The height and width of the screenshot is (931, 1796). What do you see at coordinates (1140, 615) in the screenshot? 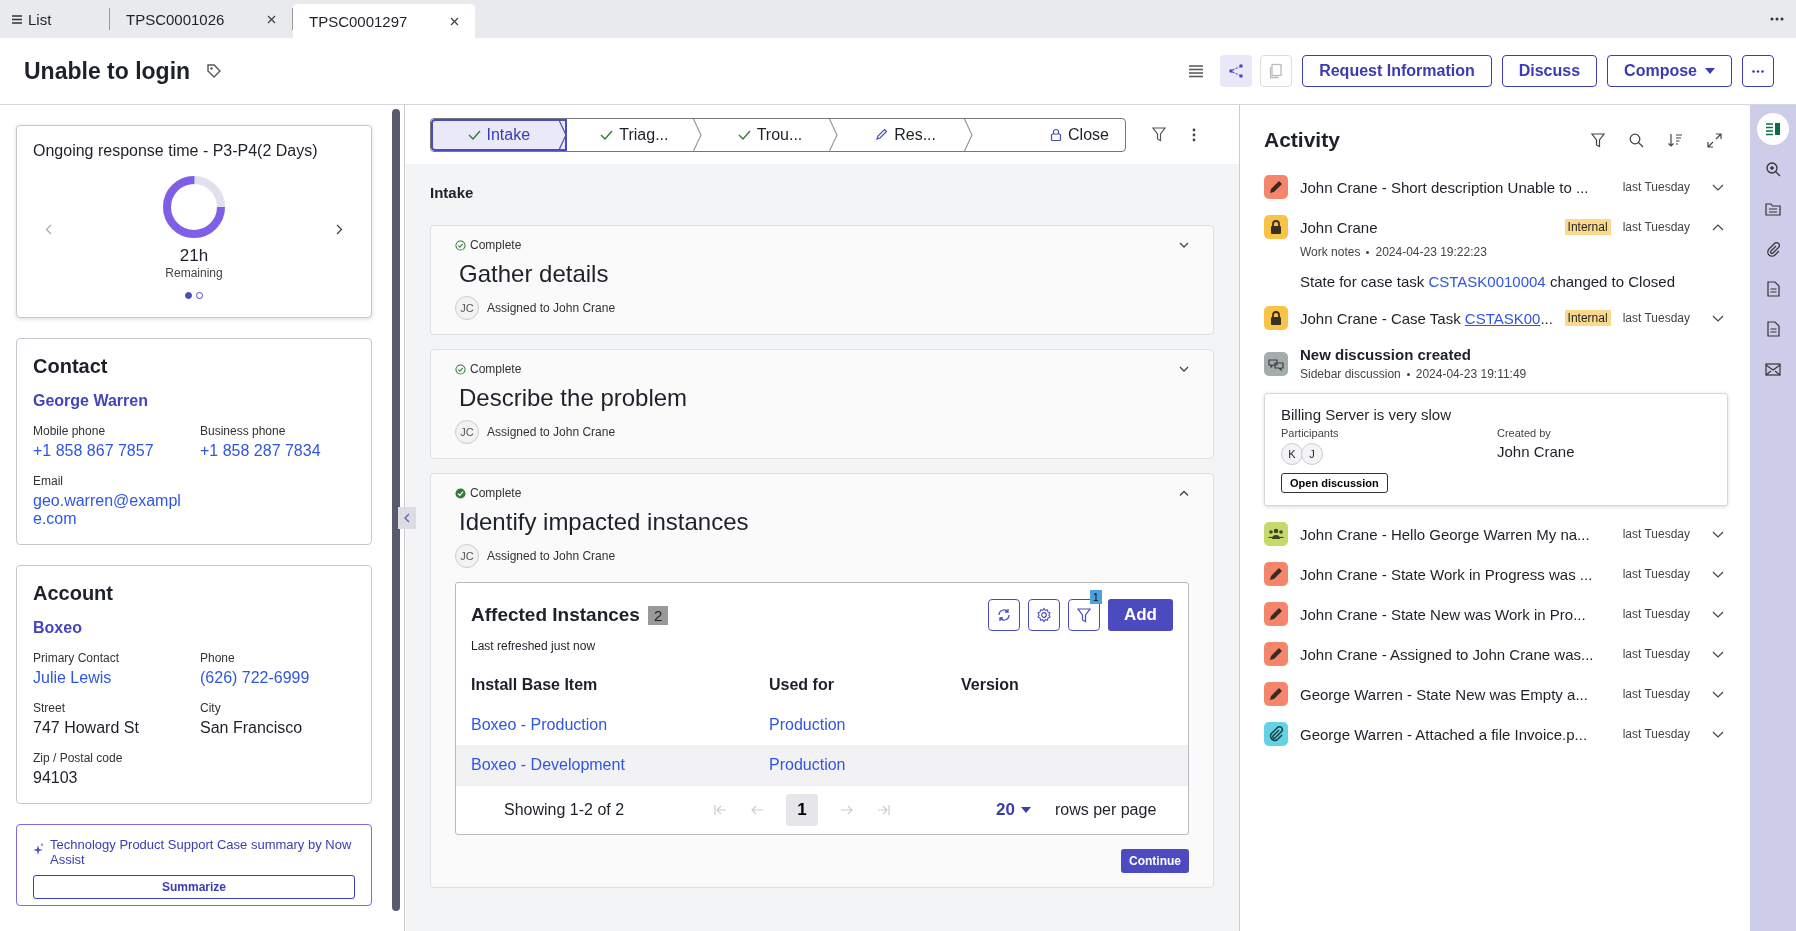
I see `add-button: Add` at bounding box center [1140, 615].